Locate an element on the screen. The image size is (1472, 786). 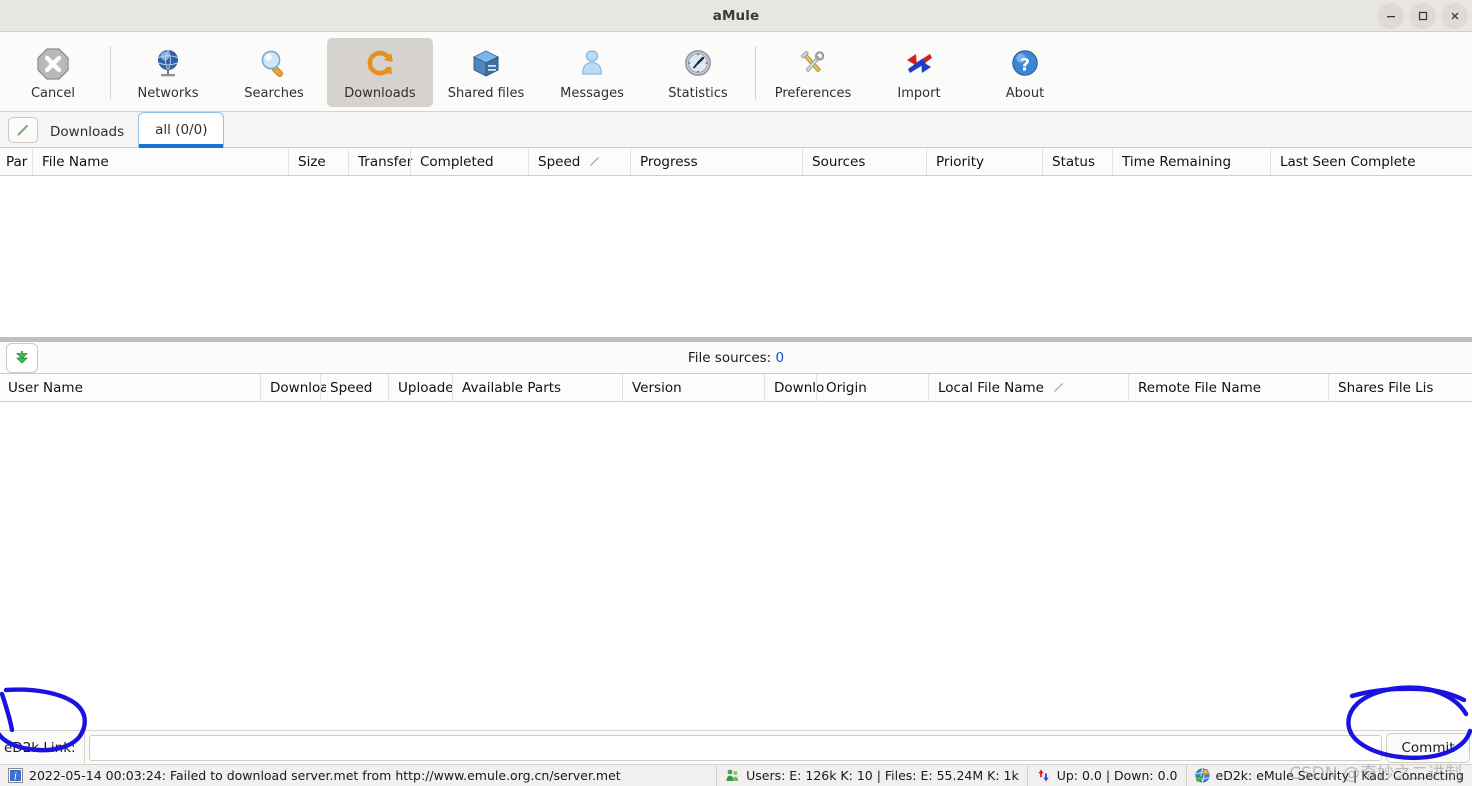
maximize-button is located at coordinates (1423, 15).